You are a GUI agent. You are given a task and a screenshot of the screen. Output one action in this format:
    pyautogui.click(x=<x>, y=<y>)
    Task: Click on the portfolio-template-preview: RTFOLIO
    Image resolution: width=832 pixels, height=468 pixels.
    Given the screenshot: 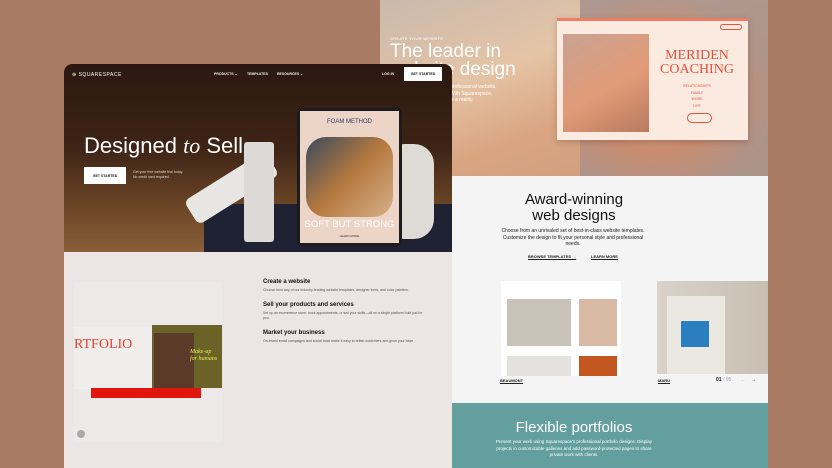 What is the action you would take?
    pyautogui.click(x=113, y=358)
    